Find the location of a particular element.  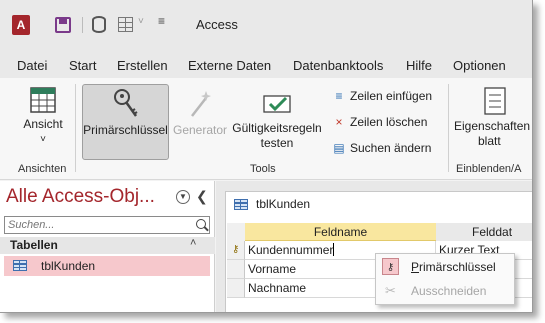

eigenschaften-label-2: blatt is located at coordinates (489, 141).